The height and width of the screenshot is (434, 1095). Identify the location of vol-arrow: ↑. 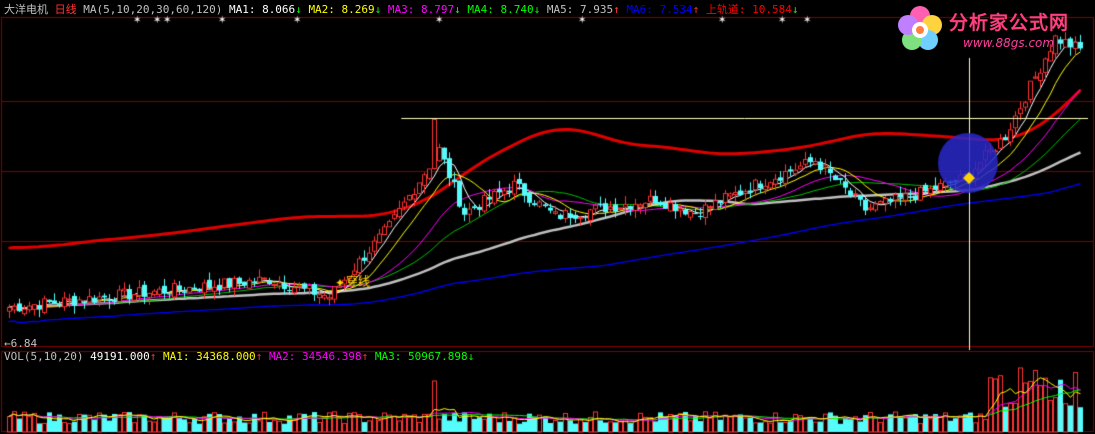
(153, 356).